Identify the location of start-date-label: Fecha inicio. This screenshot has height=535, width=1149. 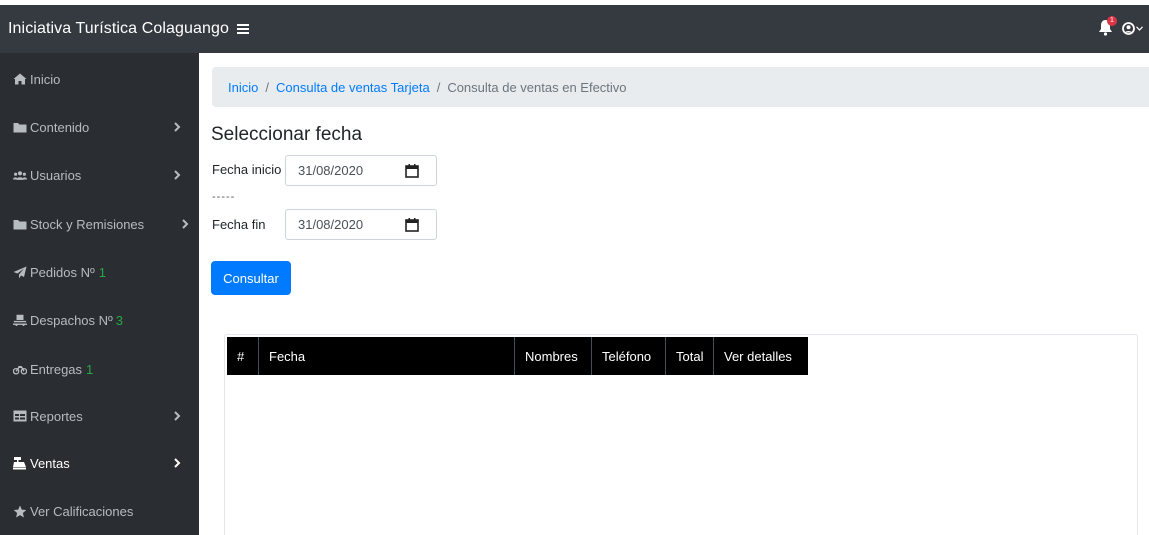
(247, 169).